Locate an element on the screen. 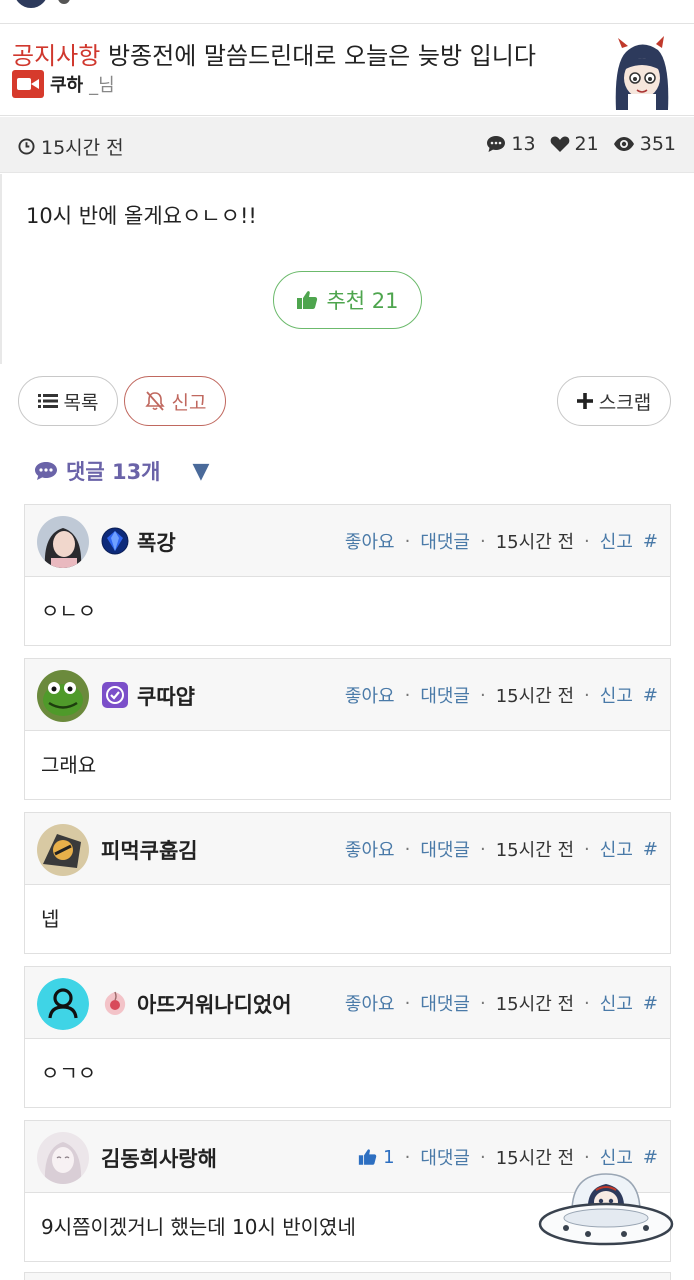  post-time: 15시간 전 is located at coordinates (71, 146).